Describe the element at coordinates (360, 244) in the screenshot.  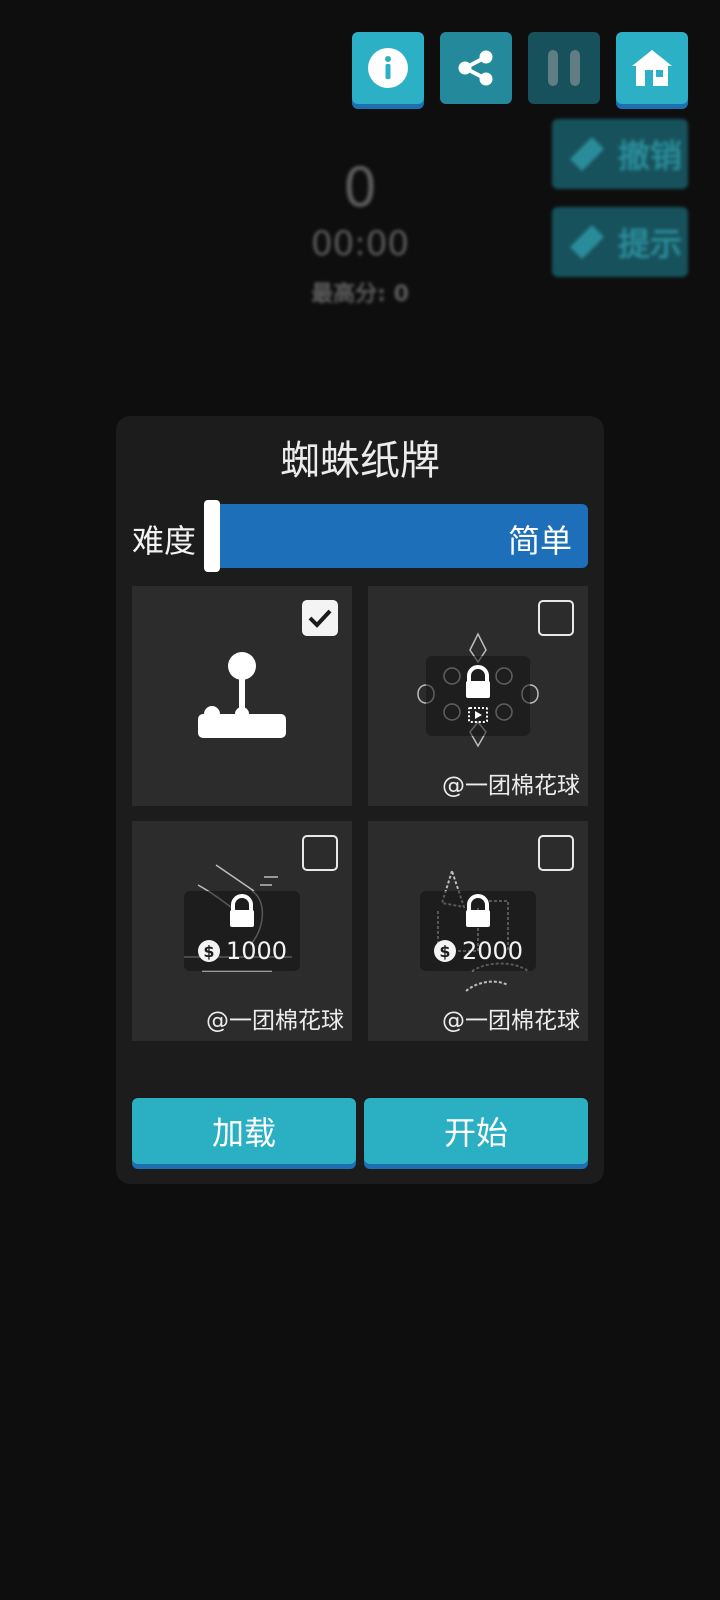
I see `timer: 00:00` at that location.